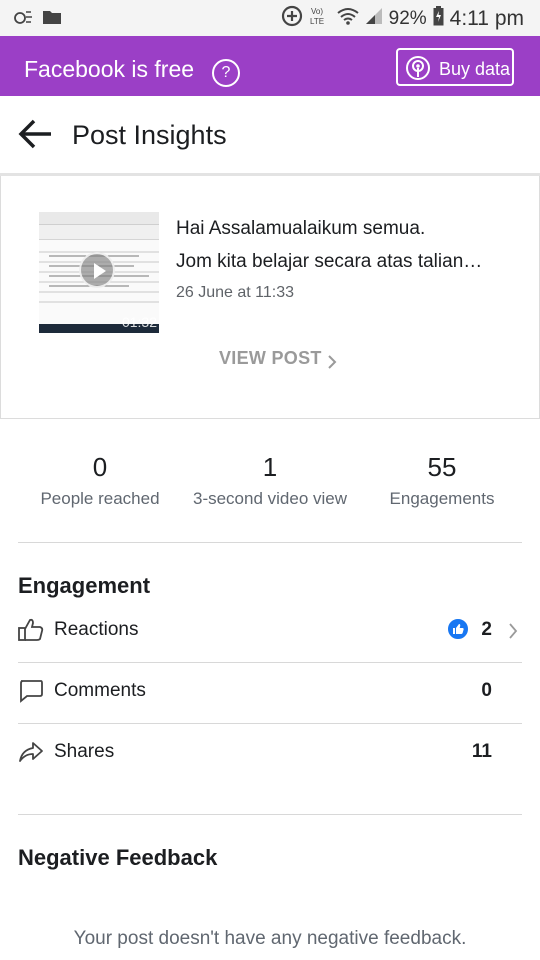 The height and width of the screenshot is (960, 540). I want to click on video-thumbnail: 01:32, so click(99, 272).